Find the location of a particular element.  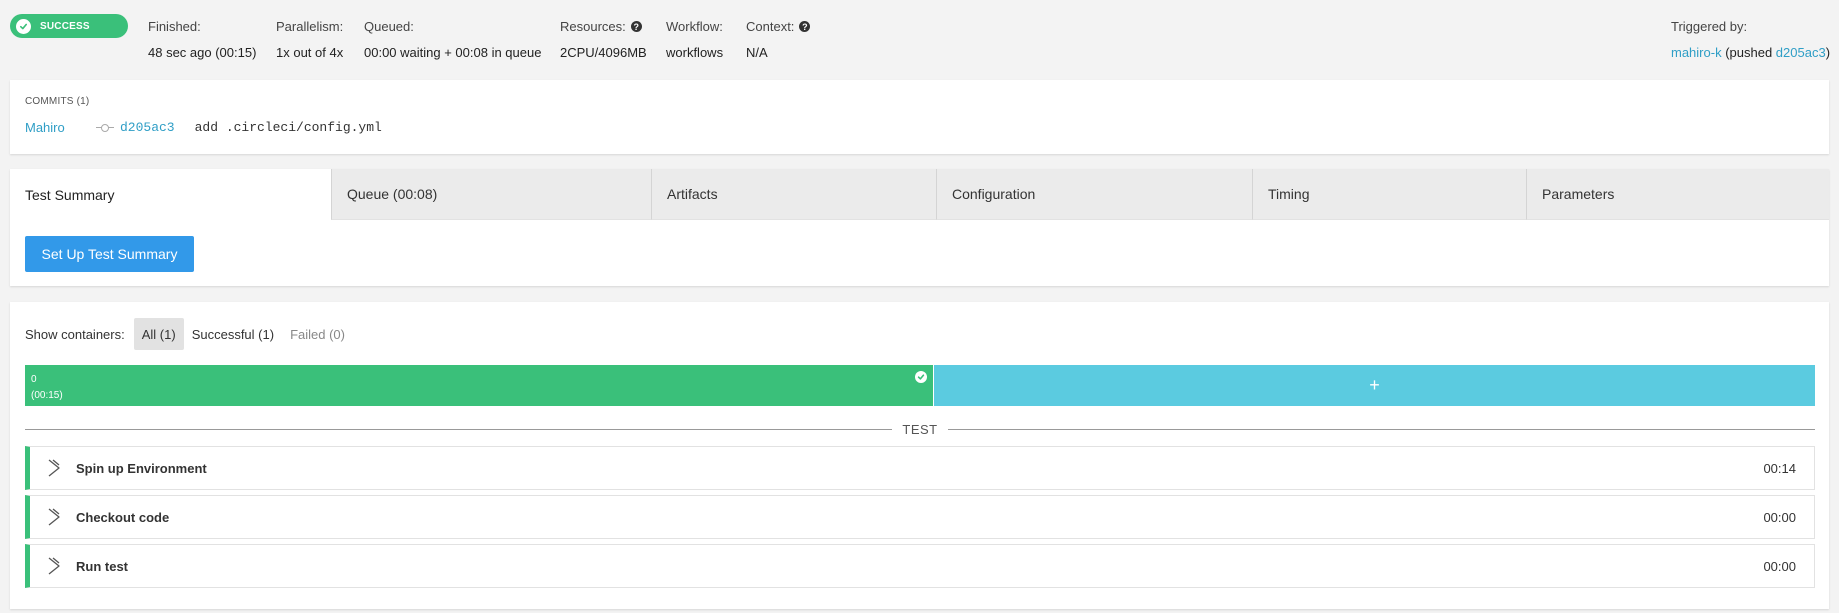

queued-meta: Queued: 00:00 waiting + 00:08 in queue is located at coordinates (452, 39).